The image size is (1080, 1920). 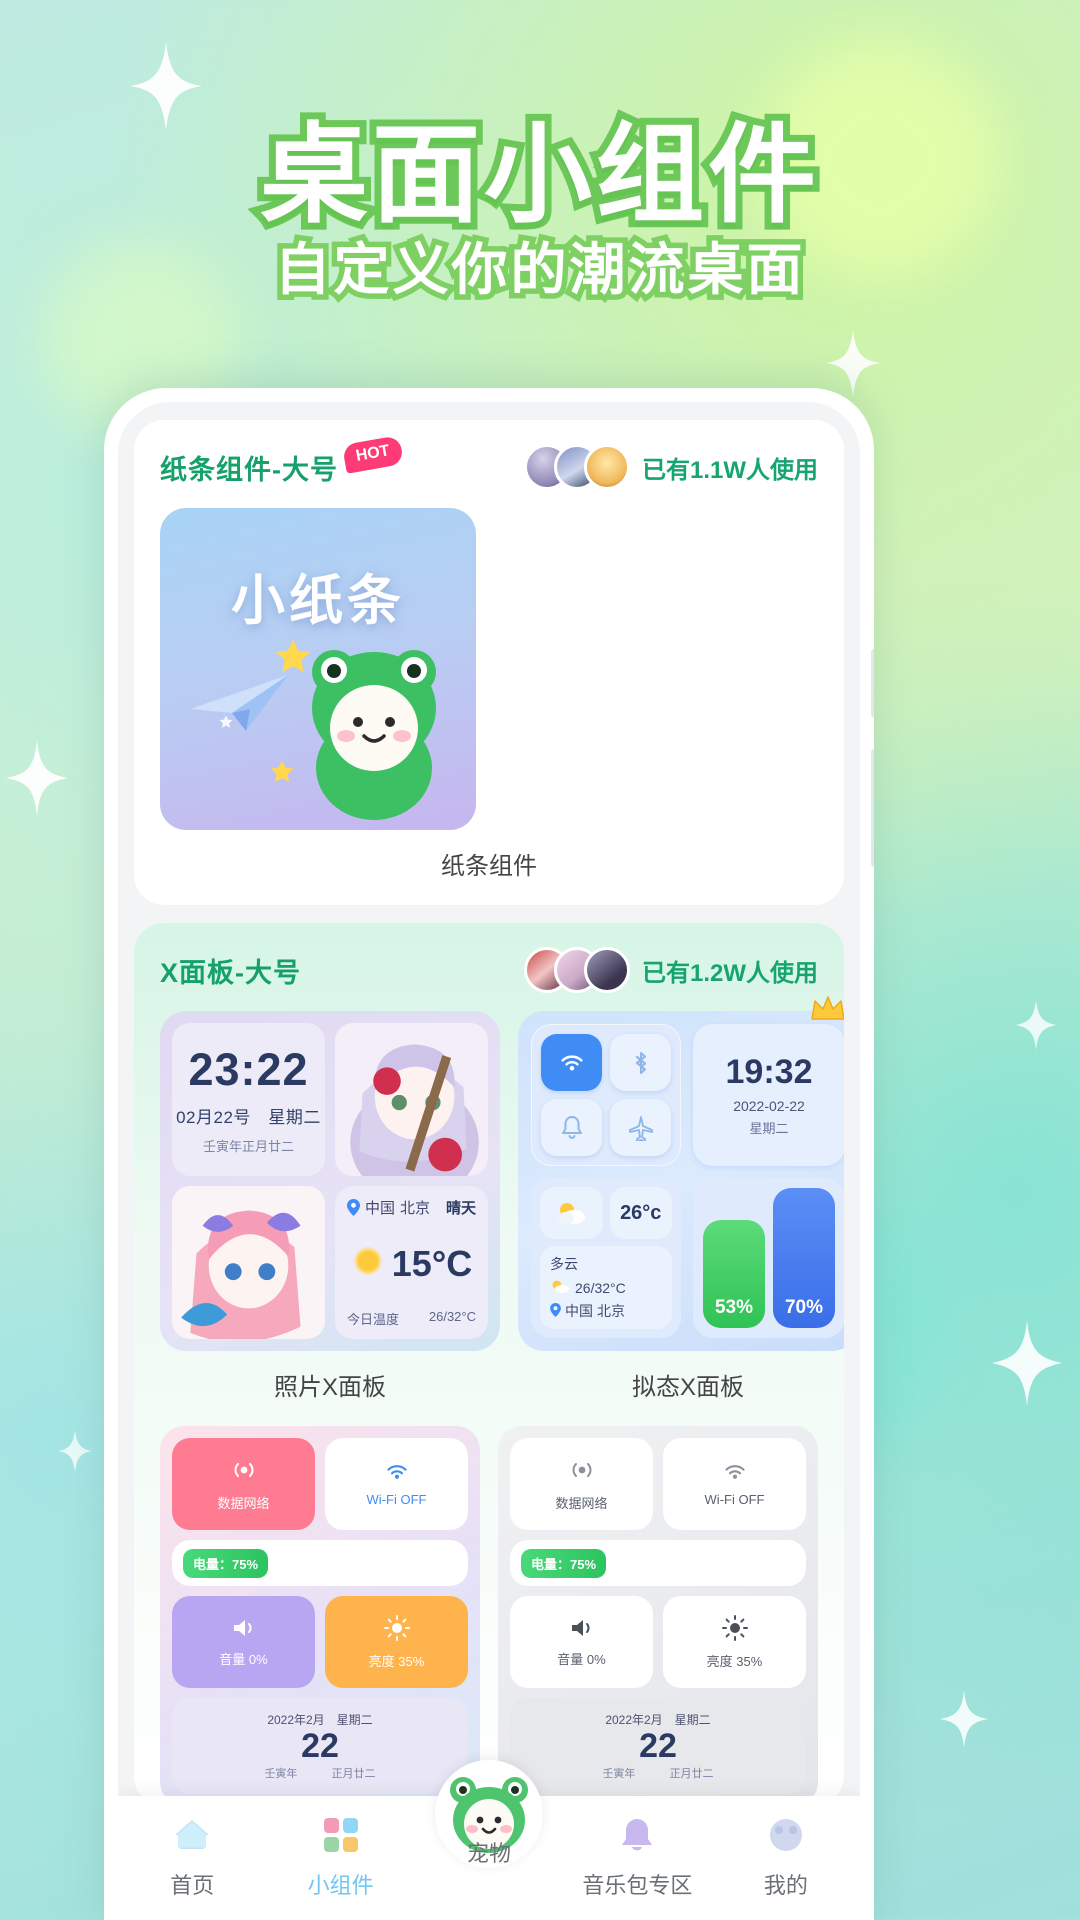 What do you see at coordinates (576, 970) in the screenshot?
I see `avatar-group` at bounding box center [576, 970].